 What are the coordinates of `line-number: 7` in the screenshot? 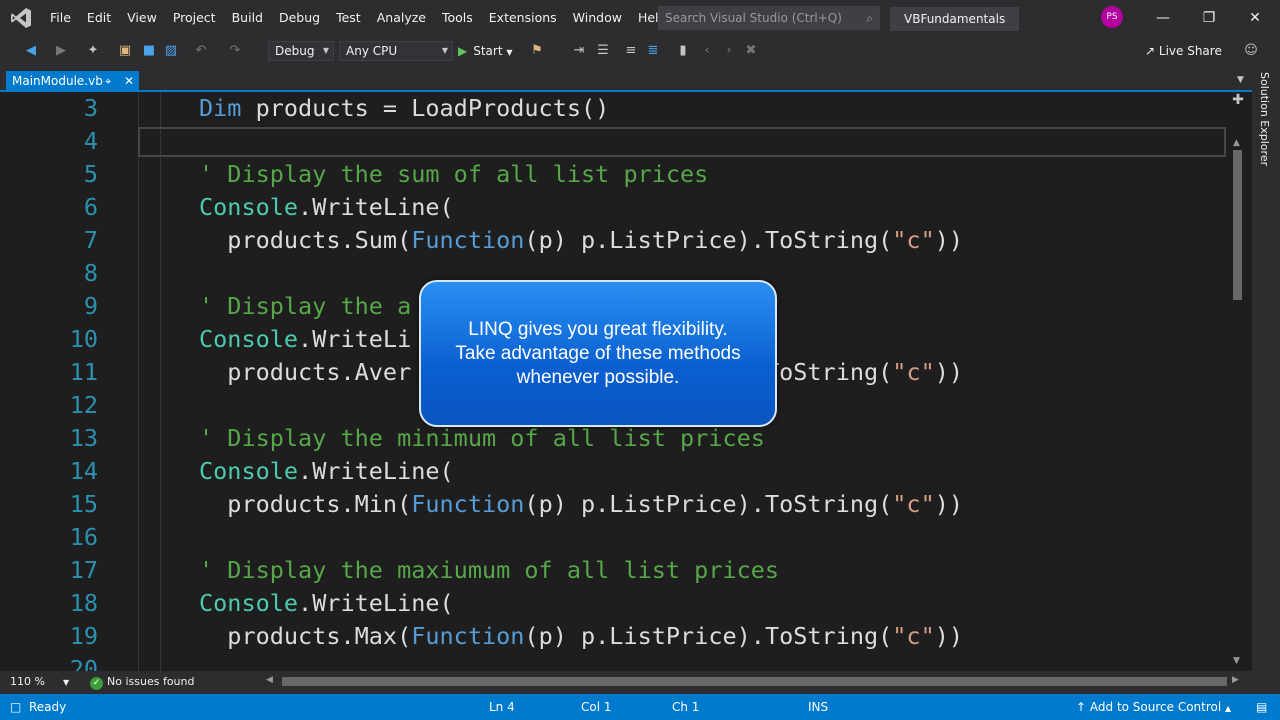 It's located at (90, 240).